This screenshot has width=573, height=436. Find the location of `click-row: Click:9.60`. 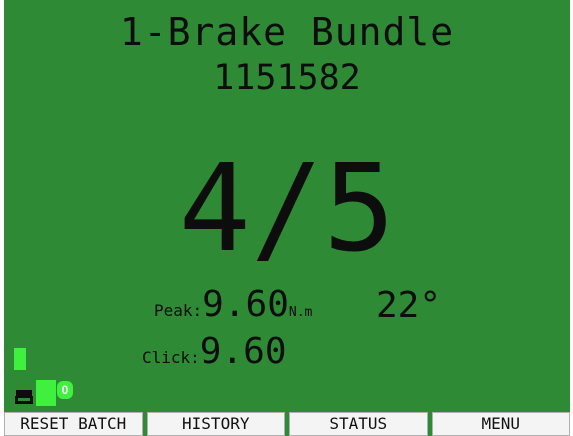

click-row: Click:9.60 is located at coordinates (214, 351).